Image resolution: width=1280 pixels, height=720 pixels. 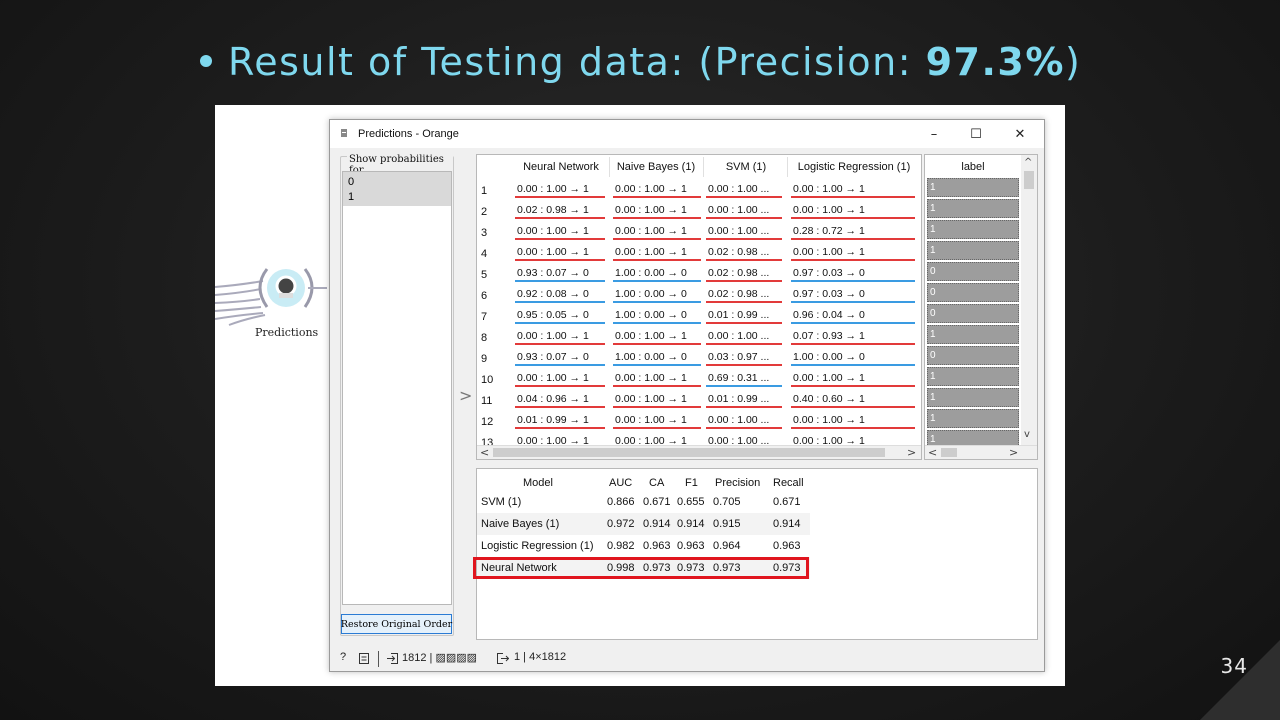 What do you see at coordinates (553, 420) in the screenshot?
I see `prediction-cell: 0.01 : 0.99 → 1` at bounding box center [553, 420].